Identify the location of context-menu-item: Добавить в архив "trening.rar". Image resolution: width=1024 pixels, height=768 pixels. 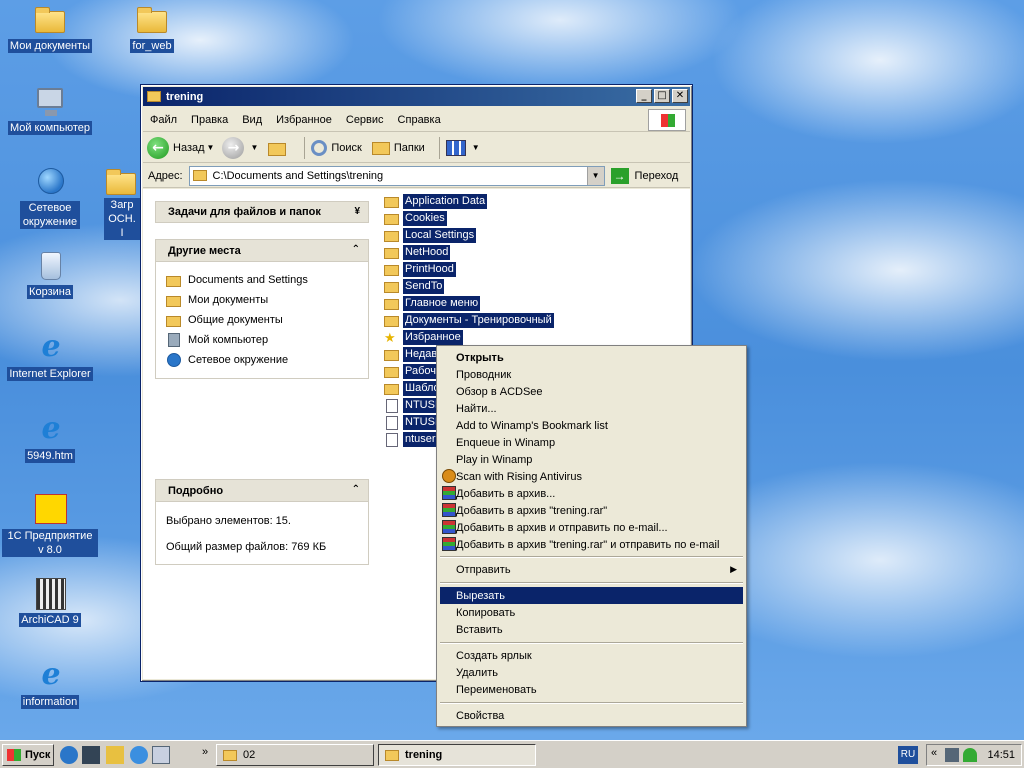
(591, 510).